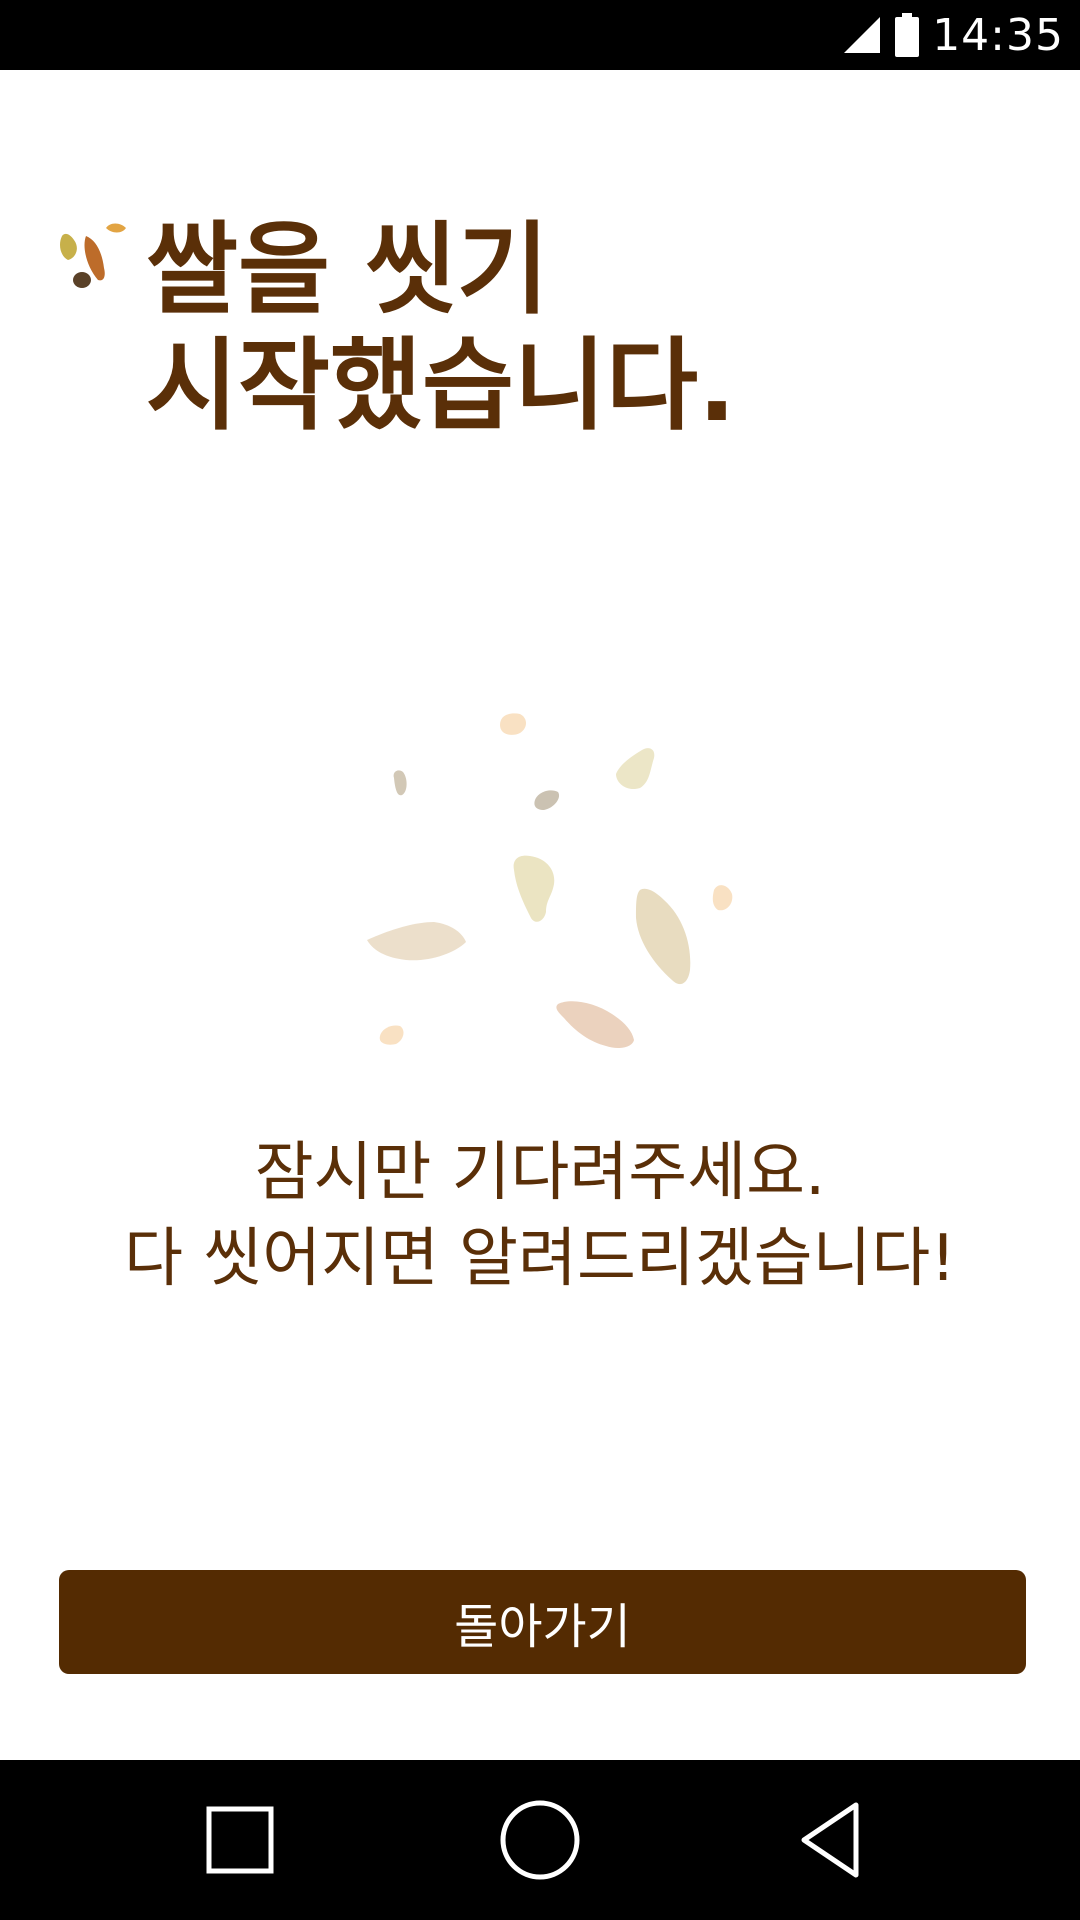 The height and width of the screenshot is (1920, 1080). What do you see at coordinates (542, 1622) in the screenshot?
I see `go-back-button: 돌아가기` at bounding box center [542, 1622].